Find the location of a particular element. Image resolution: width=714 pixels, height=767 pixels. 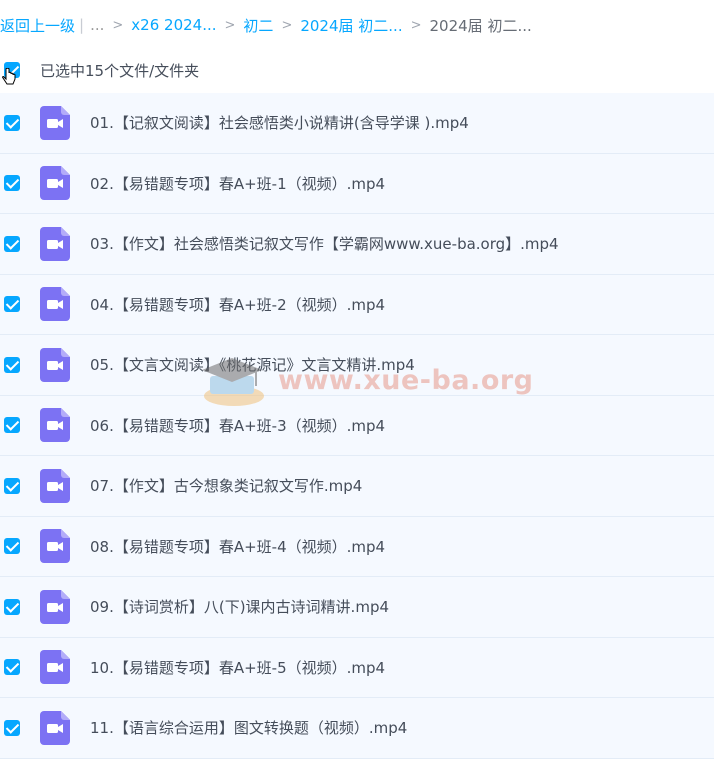

file-row: 01.【记叙文阅读】社会感悟类小说精讲(含导学课 ).mp4 is located at coordinates (357, 123).